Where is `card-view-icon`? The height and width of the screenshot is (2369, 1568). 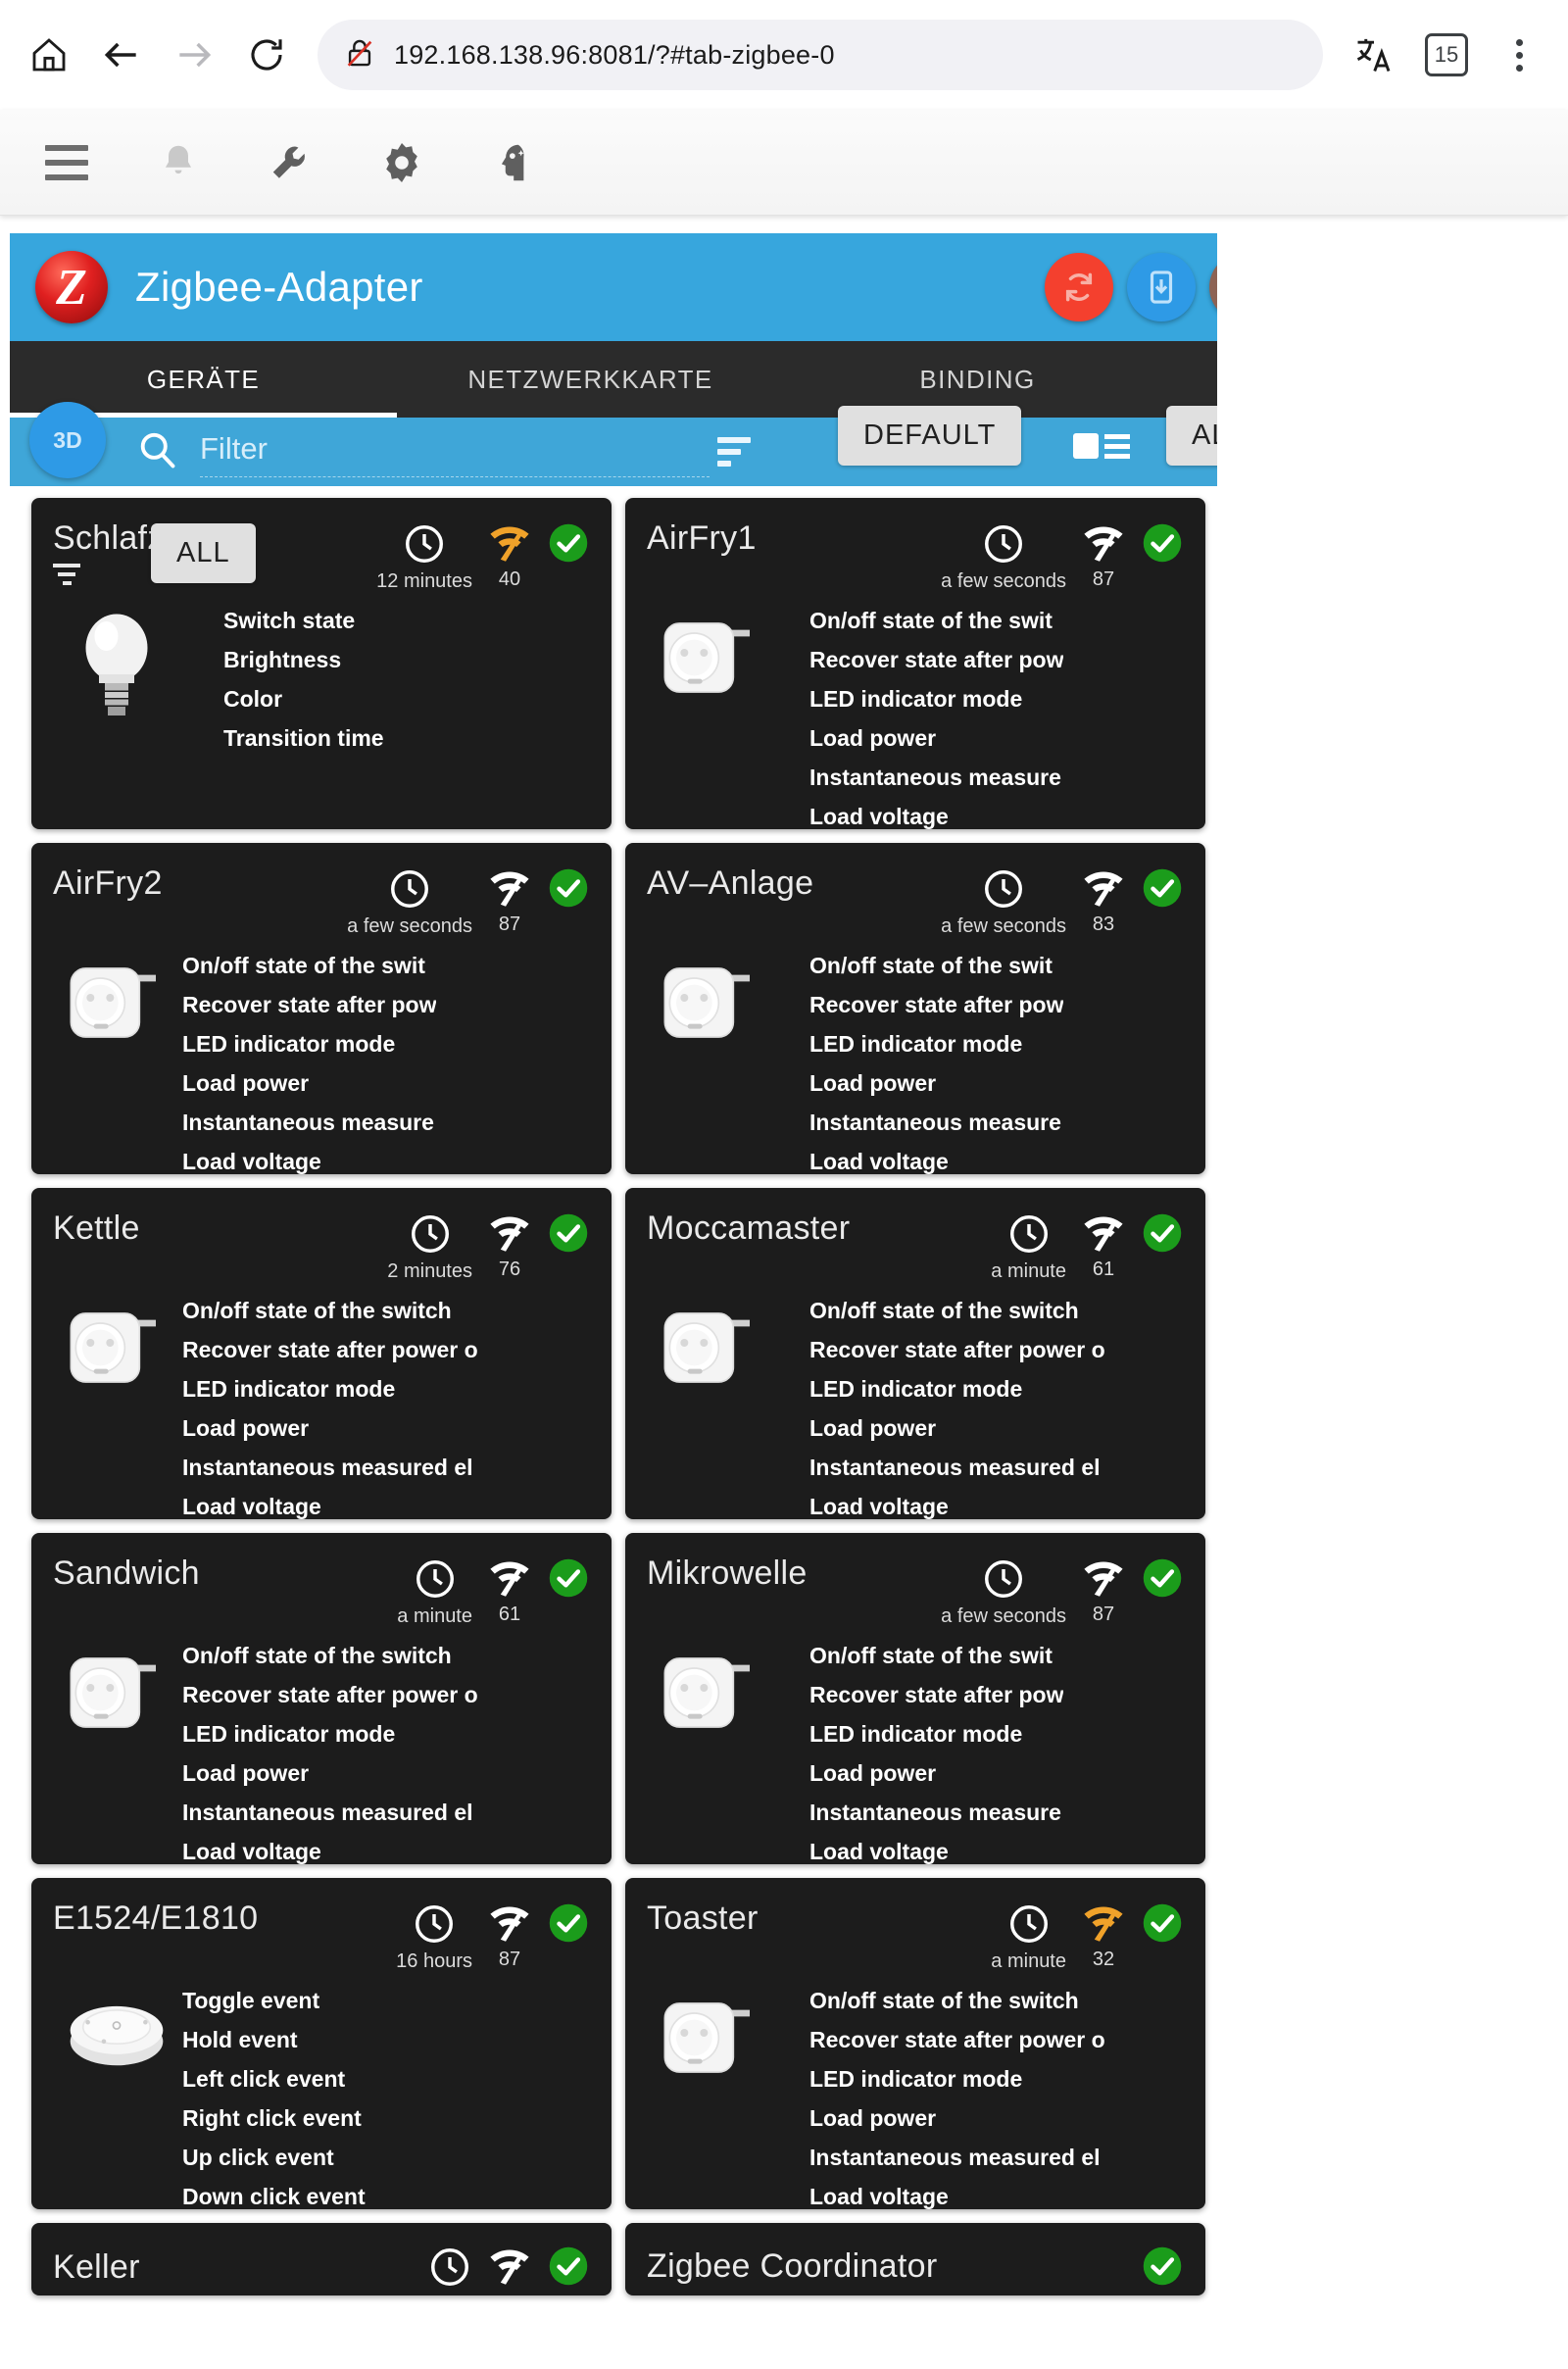 card-view-icon is located at coordinates (1101, 446).